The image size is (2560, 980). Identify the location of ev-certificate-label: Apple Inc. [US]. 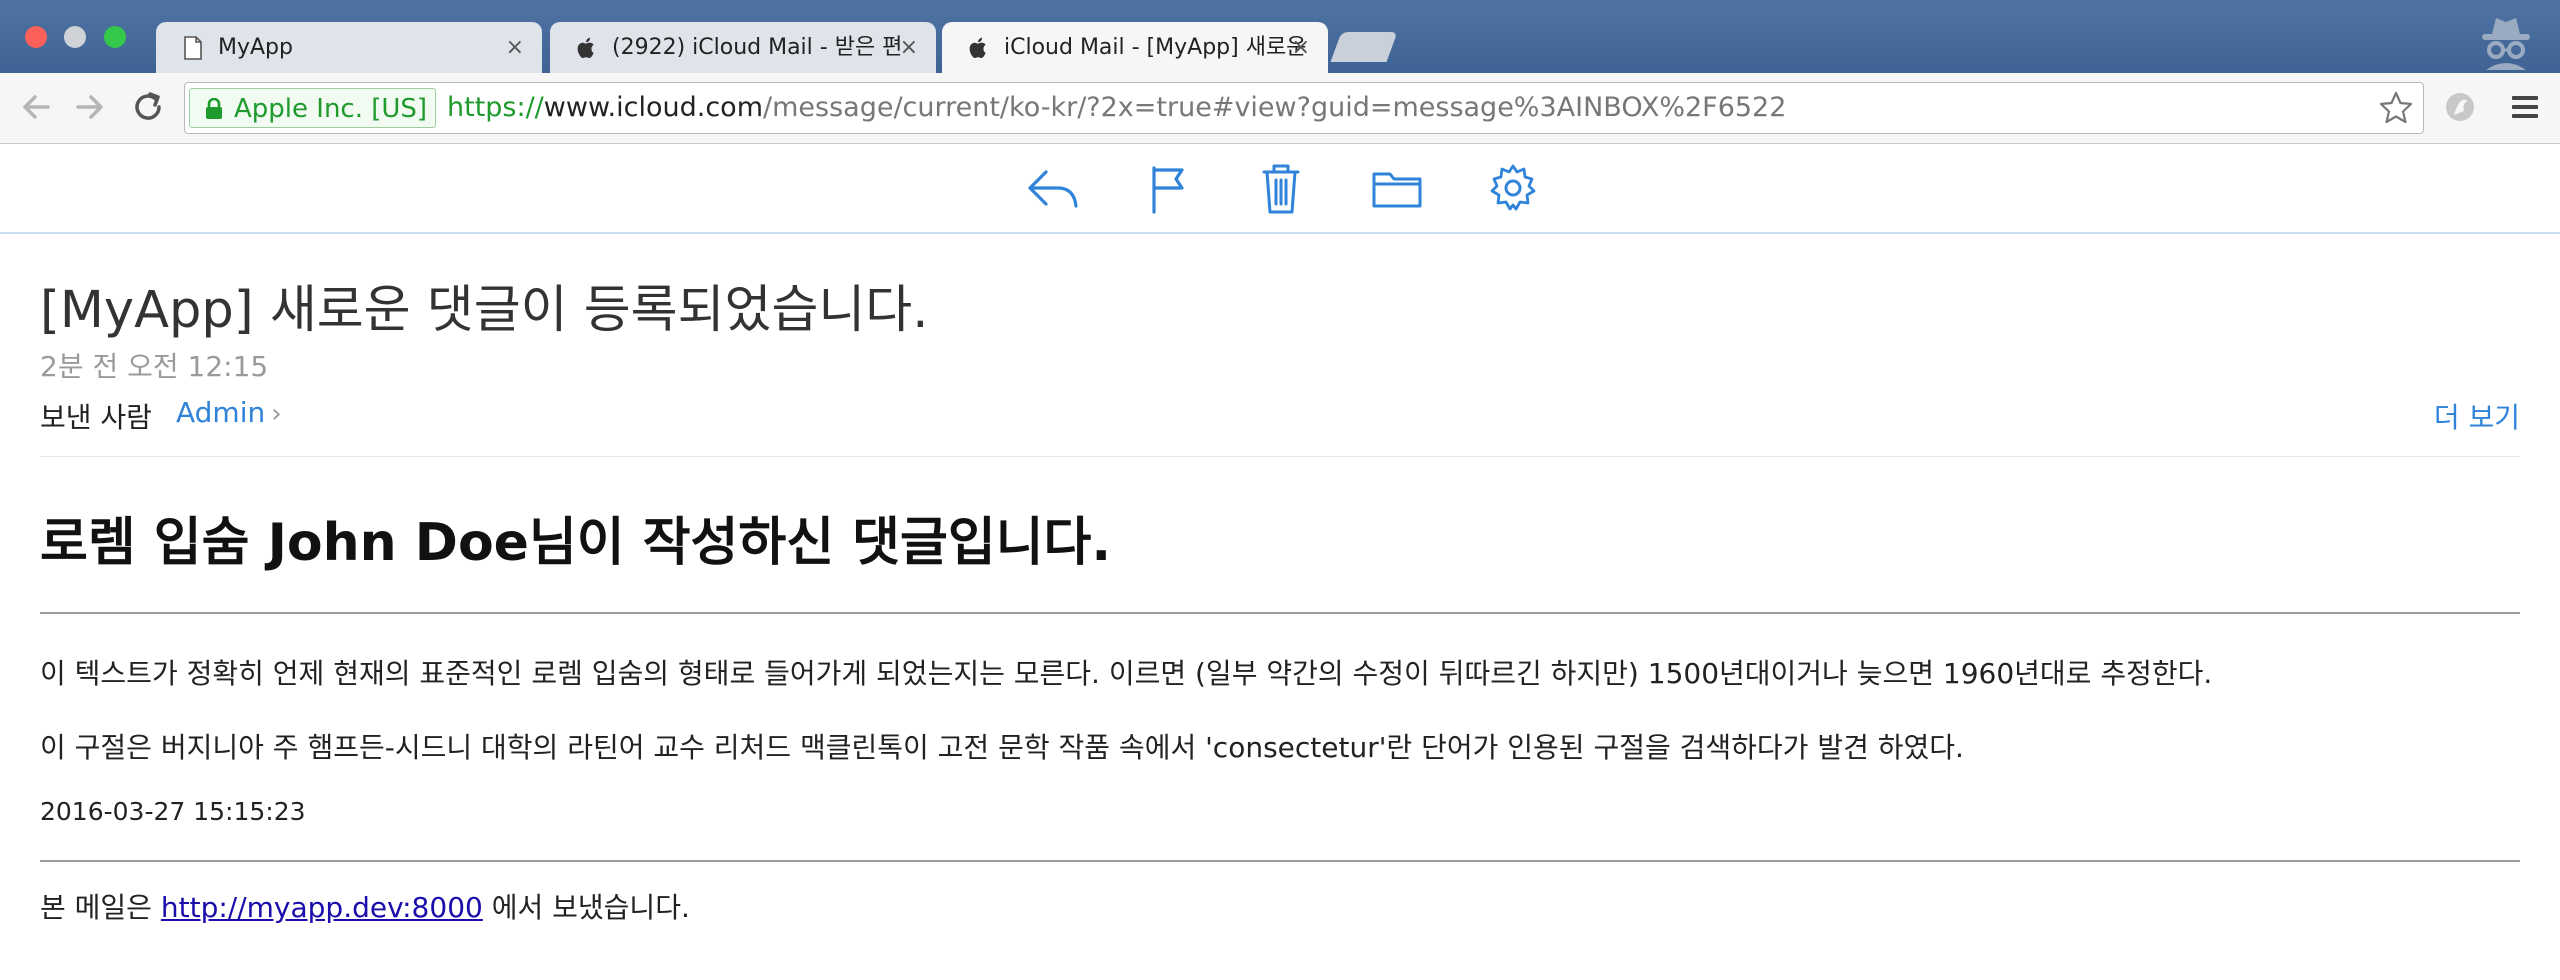
(331, 109).